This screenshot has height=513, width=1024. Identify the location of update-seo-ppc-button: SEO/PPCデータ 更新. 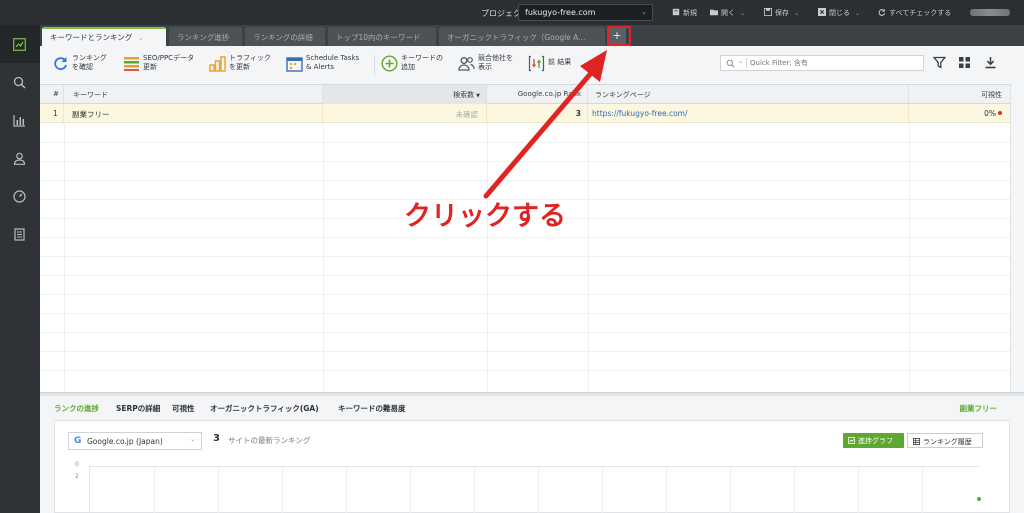
(163, 65).